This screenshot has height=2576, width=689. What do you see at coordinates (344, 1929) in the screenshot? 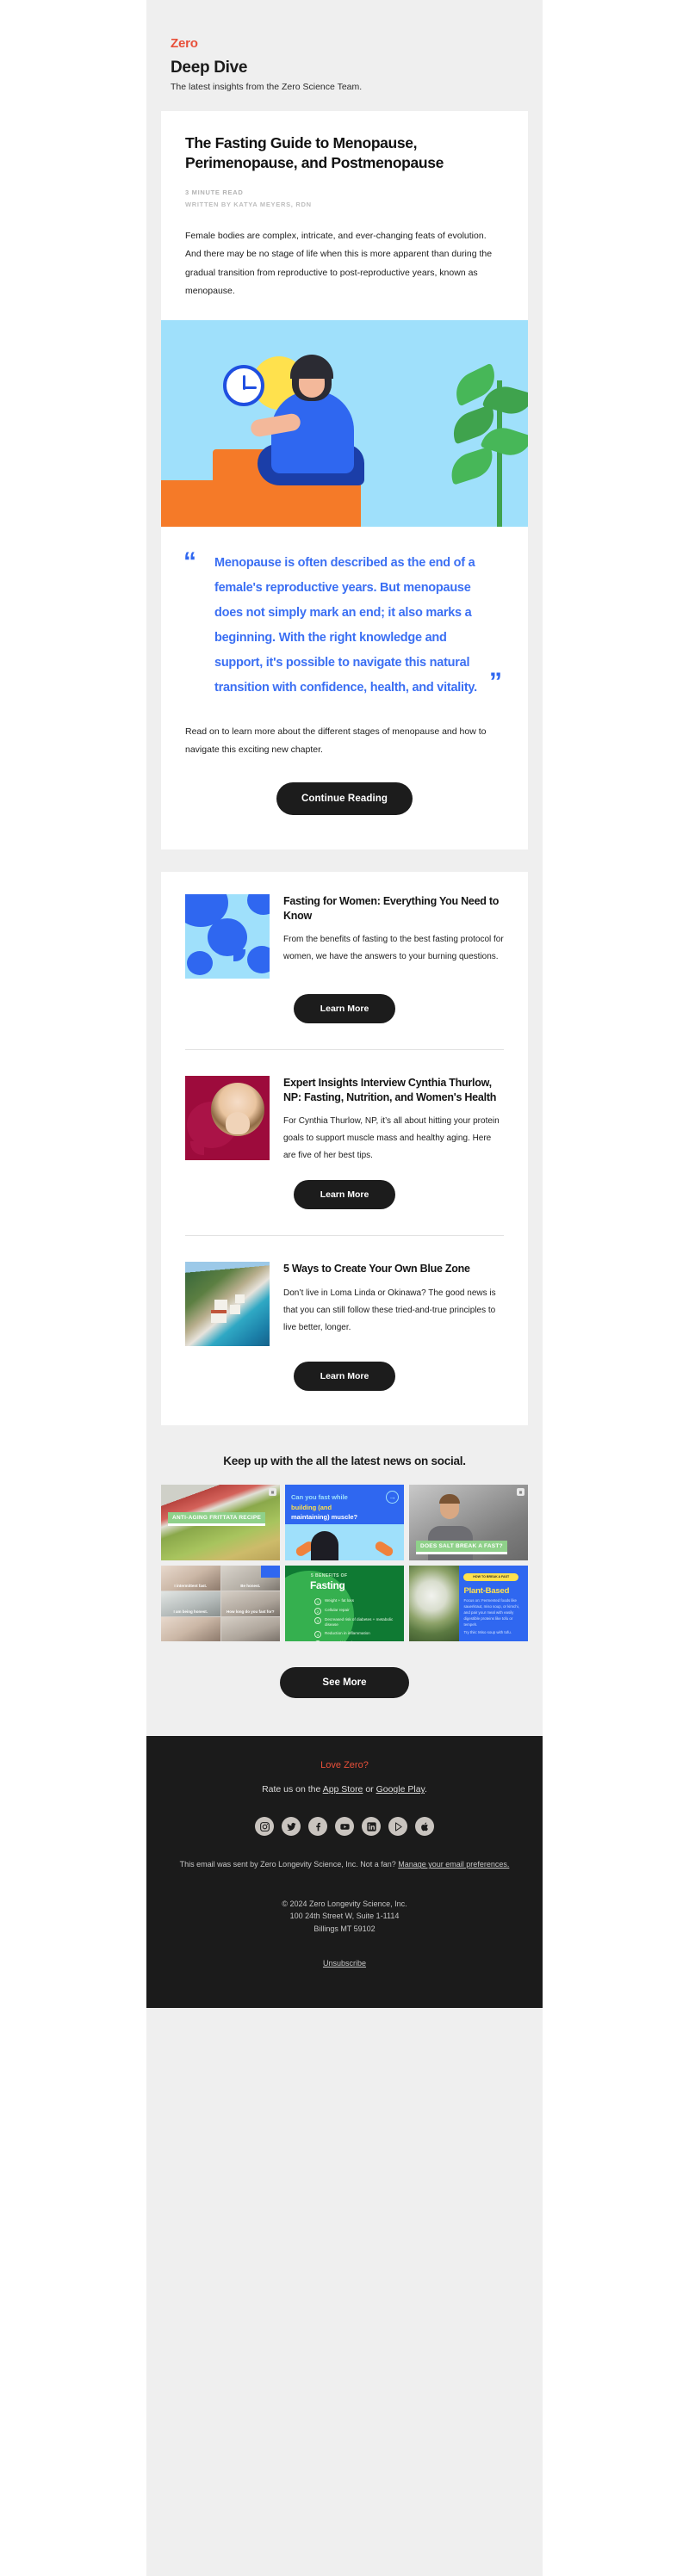
I see `address-line-2: Billings MT 59102` at bounding box center [344, 1929].